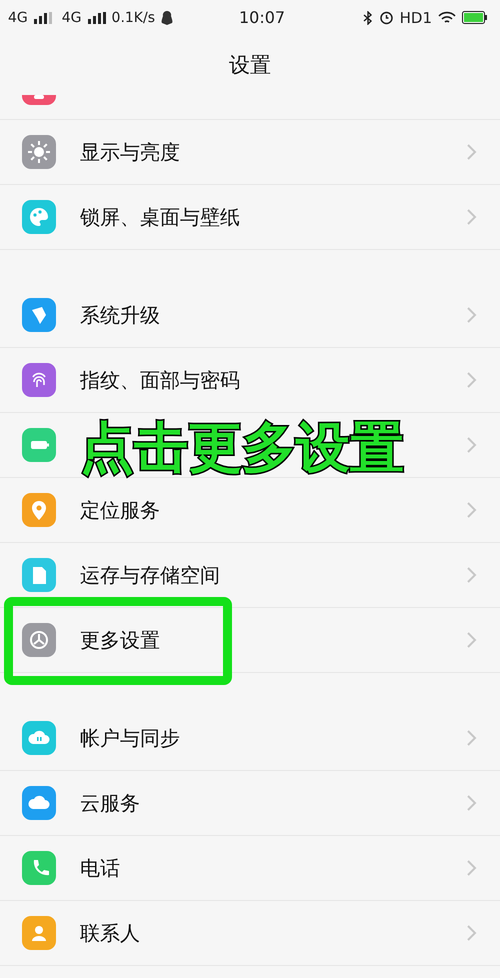  What do you see at coordinates (273, 315) in the screenshot?
I see `setting-label: 系统升级` at bounding box center [273, 315].